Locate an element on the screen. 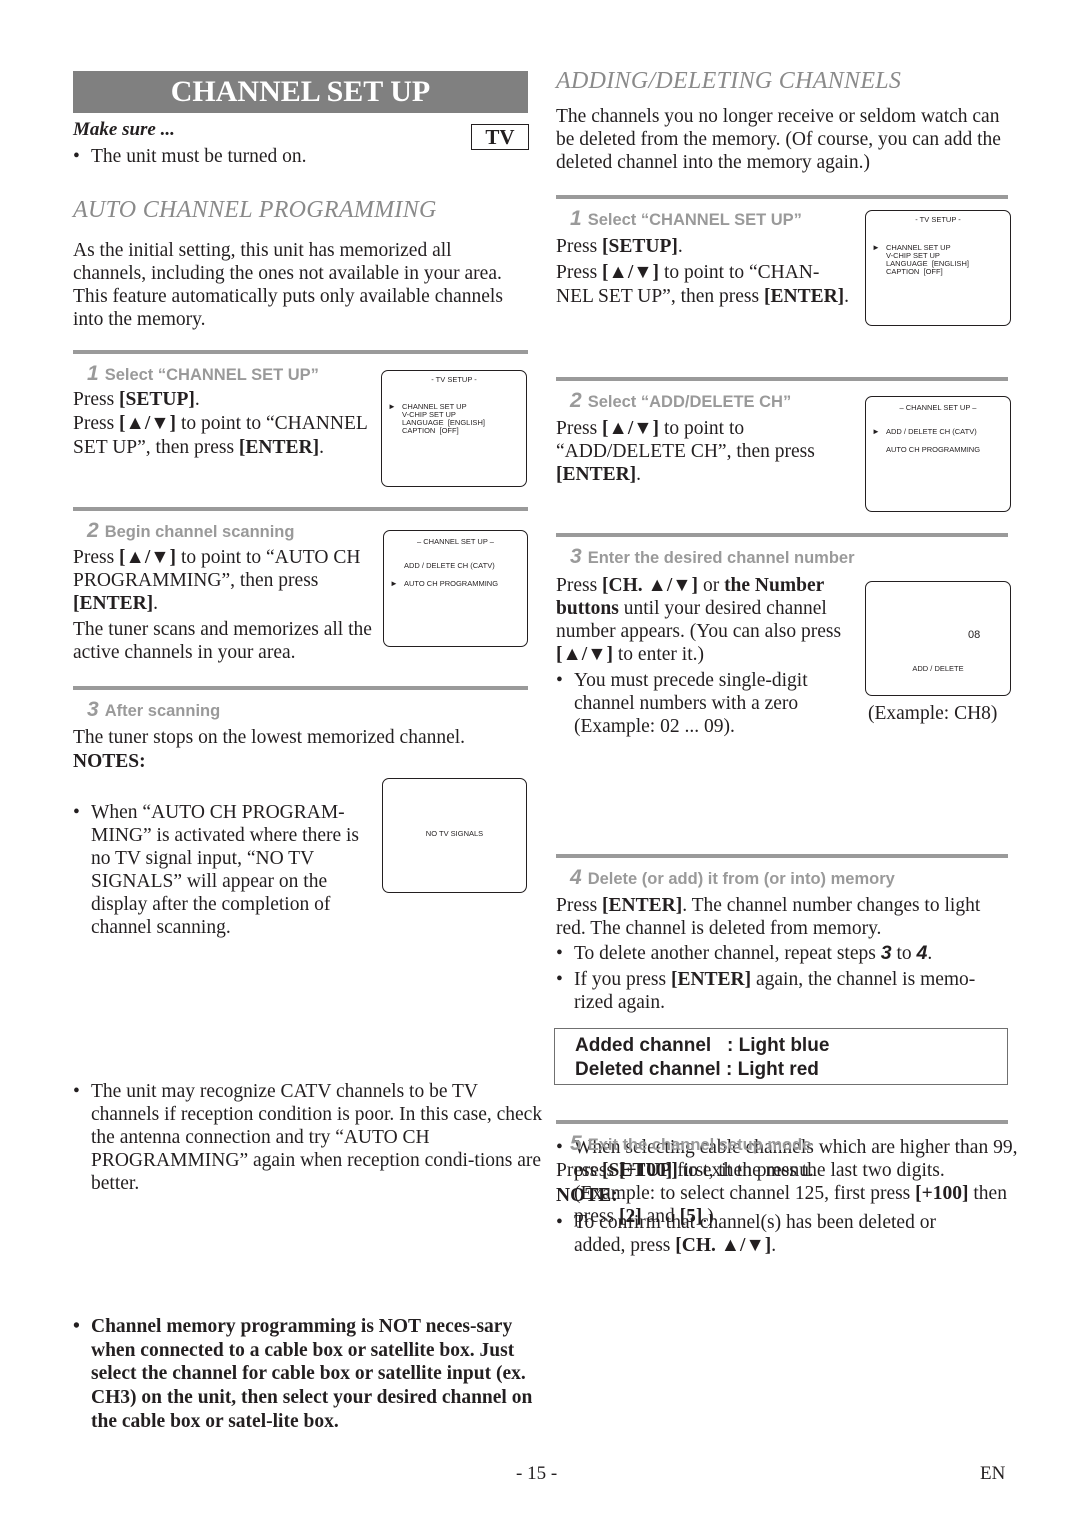 Image resolution: width=1080 pixels, height=1526 pixels. step-title: Begin channel scanning is located at coordinates (199, 532).